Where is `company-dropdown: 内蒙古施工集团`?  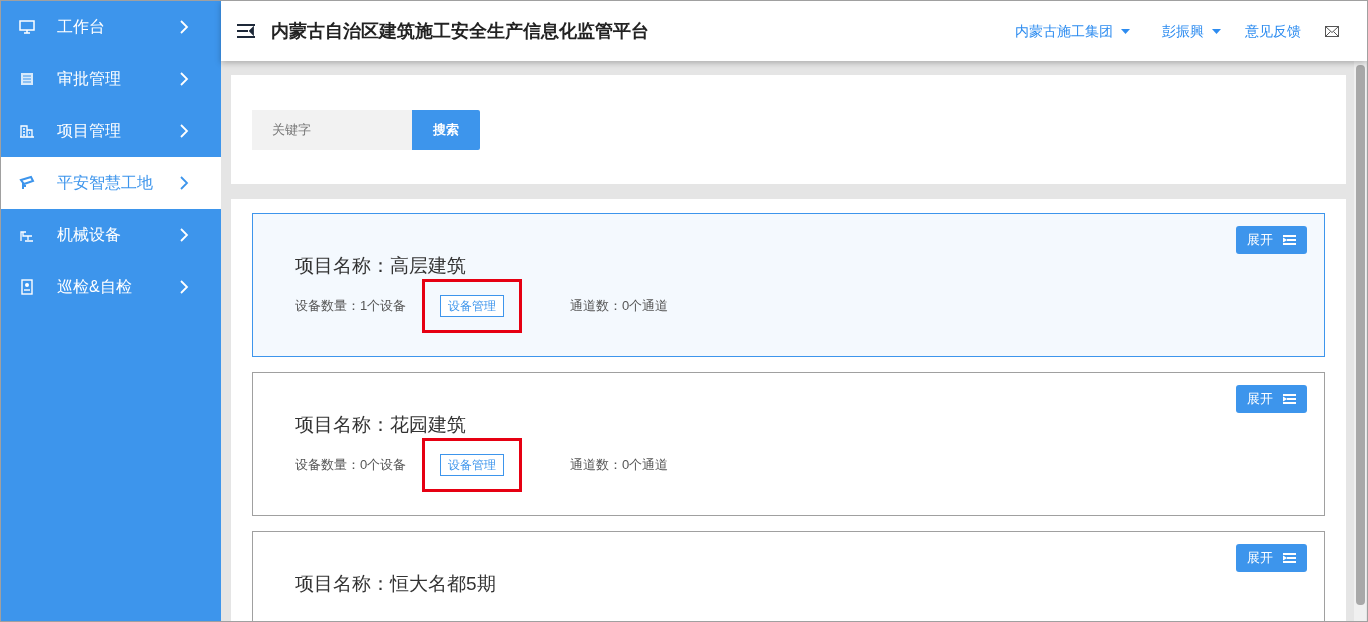
company-dropdown: 内蒙古施工集团 is located at coordinates (1072, 31).